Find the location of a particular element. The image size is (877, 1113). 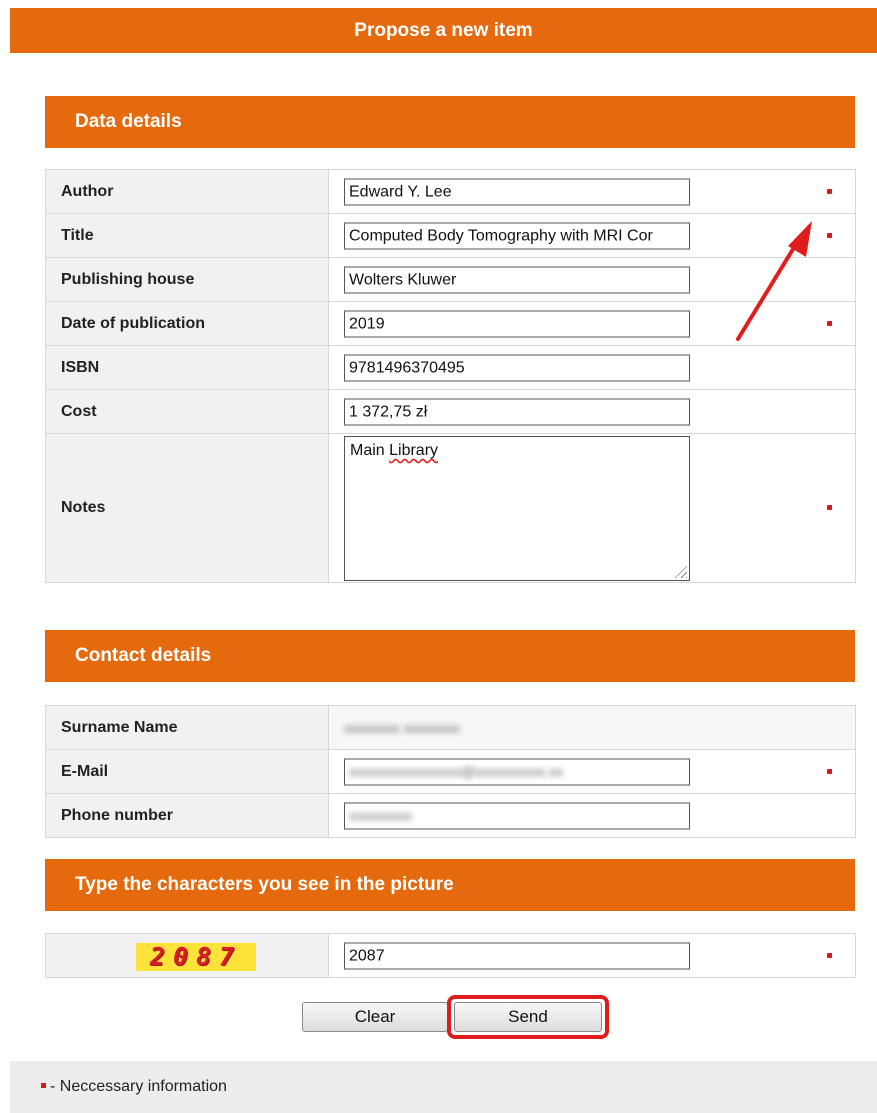

cost-row: Cost 1 372,75 zł is located at coordinates (450, 411).